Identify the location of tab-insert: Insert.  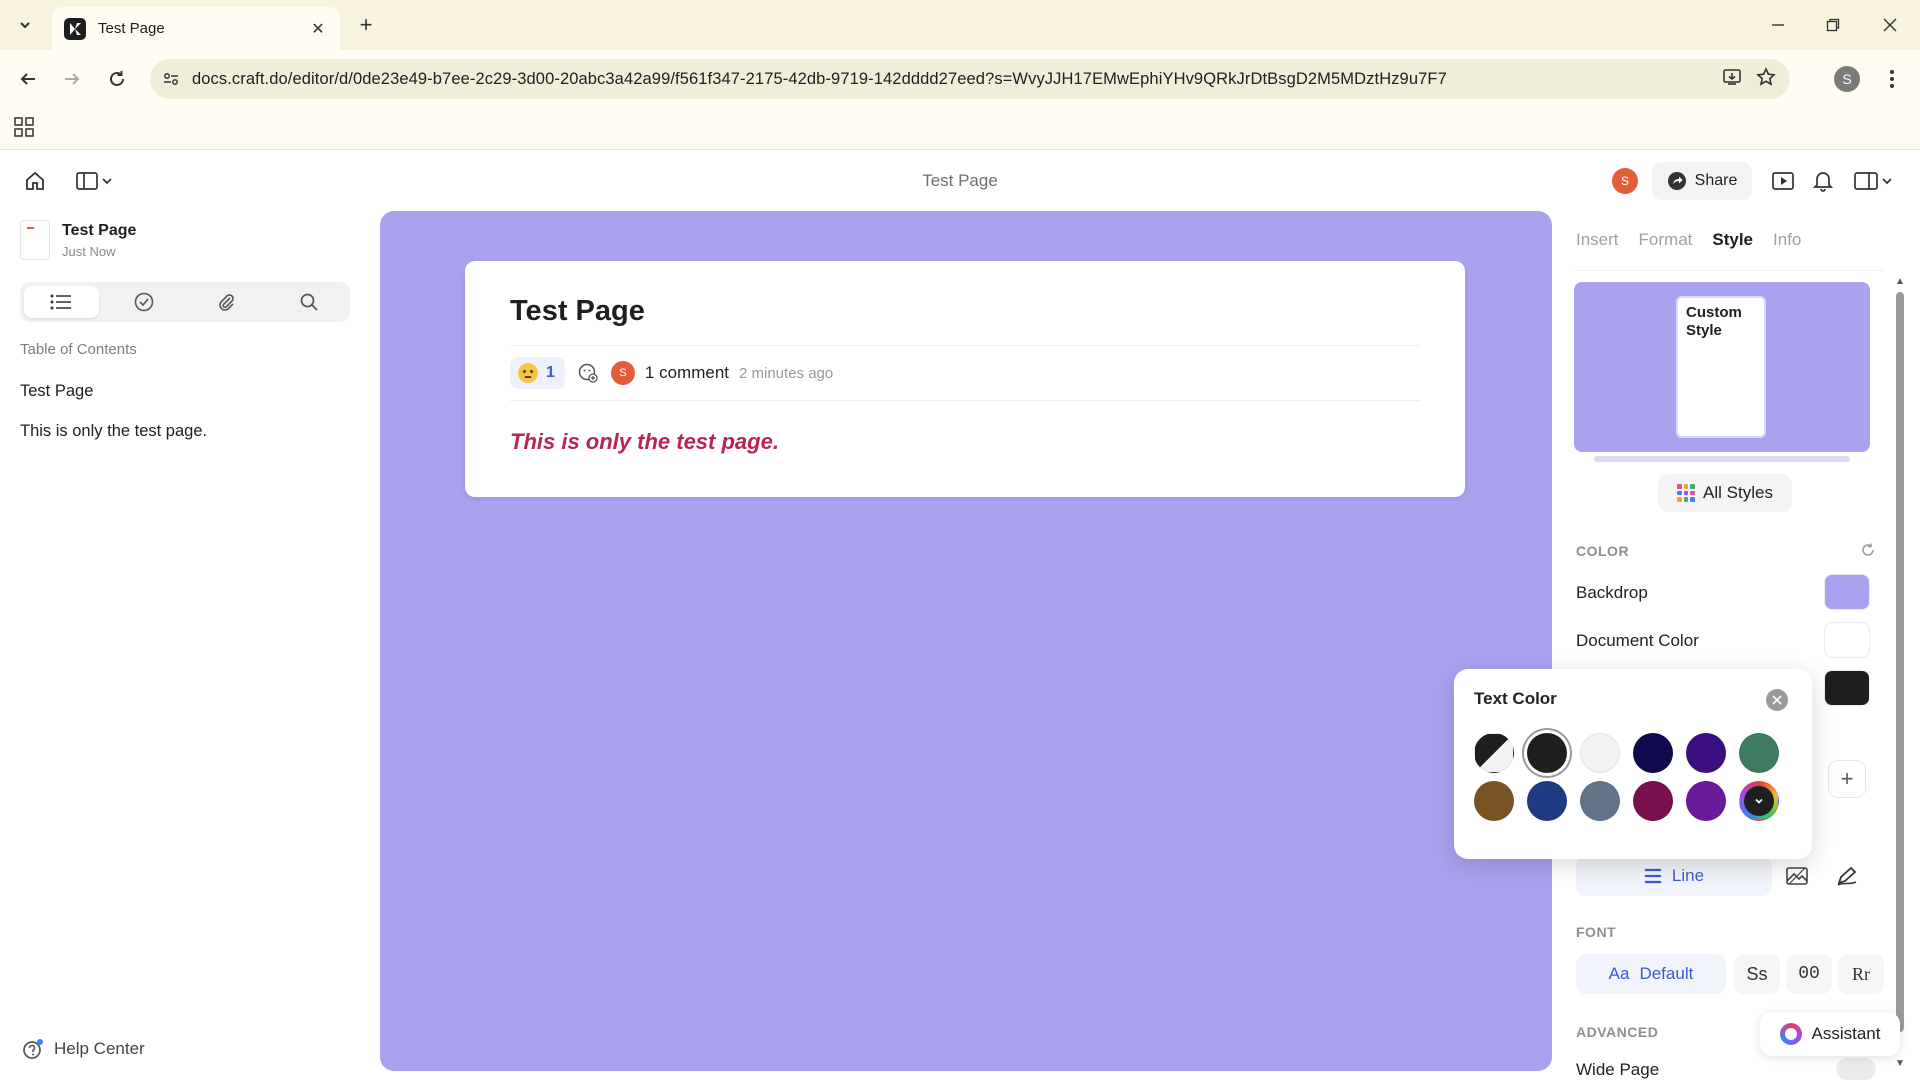
(1597, 240).